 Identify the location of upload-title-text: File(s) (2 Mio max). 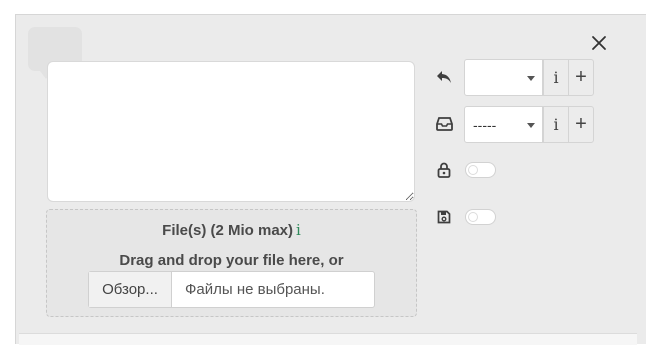
(228, 230).